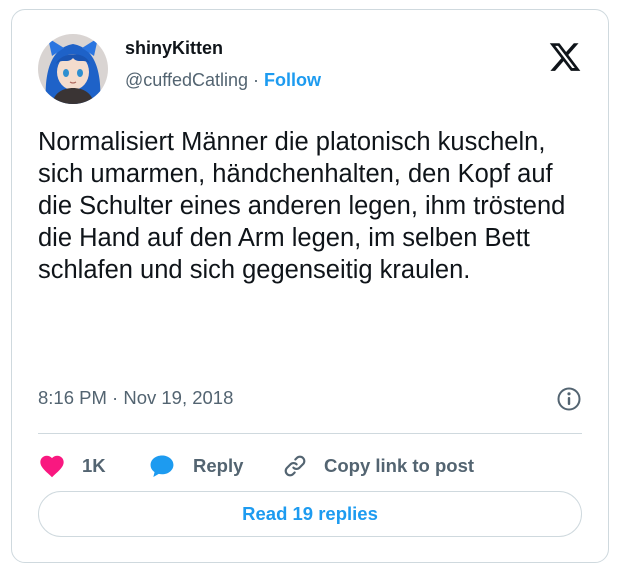  I want to click on avatar-image, so click(73, 69).